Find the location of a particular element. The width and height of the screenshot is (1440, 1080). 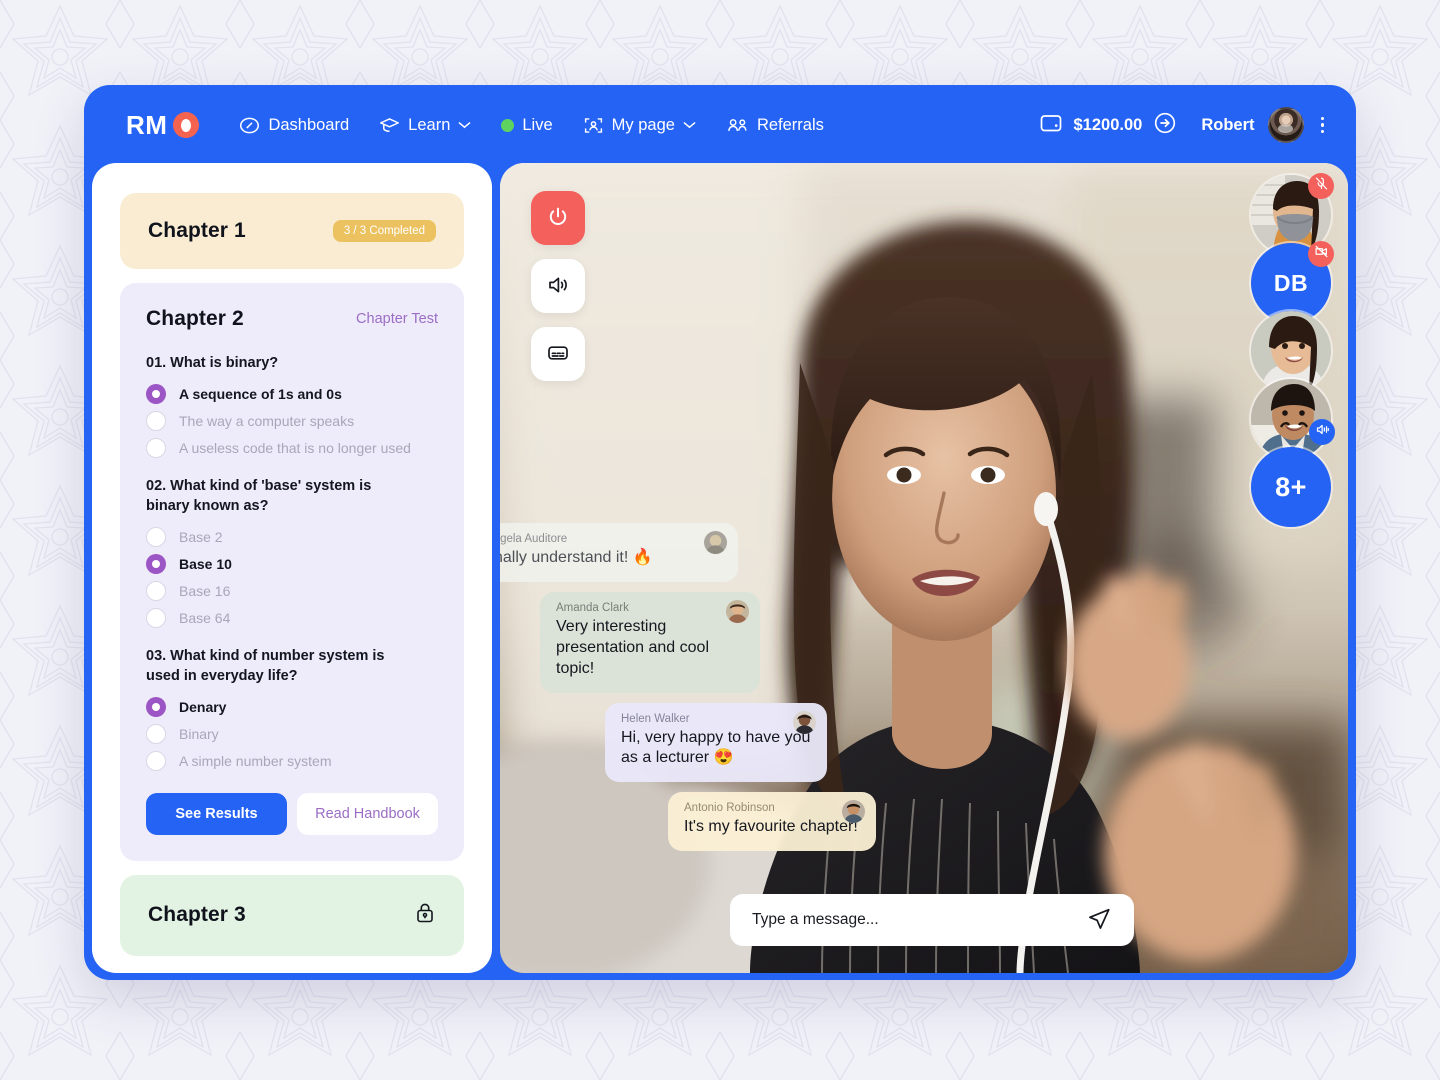

speaker-button is located at coordinates (558, 286).